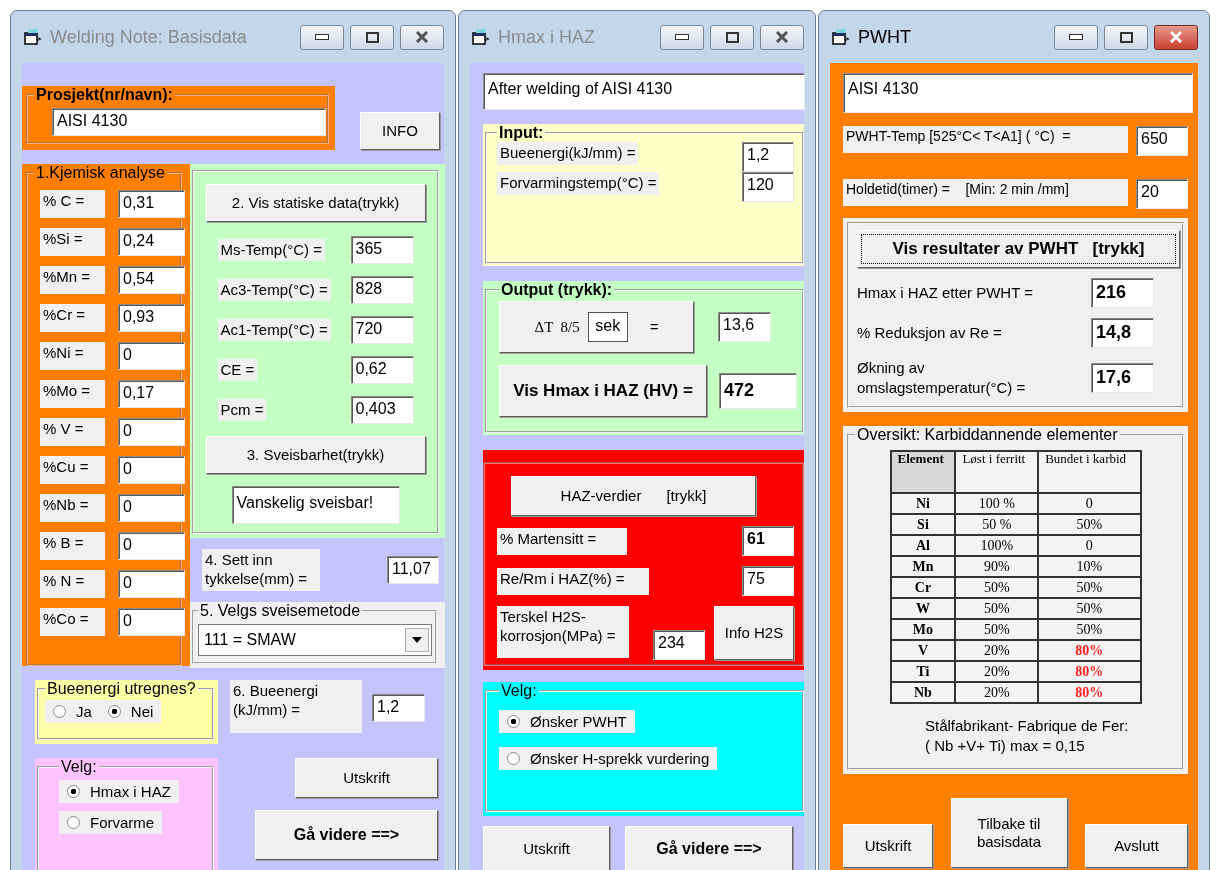 This screenshot has height=870, width=1216. Describe the element at coordinates (1136, 846) in the screenshot. I see `exit-button: Avslutt` at that location.